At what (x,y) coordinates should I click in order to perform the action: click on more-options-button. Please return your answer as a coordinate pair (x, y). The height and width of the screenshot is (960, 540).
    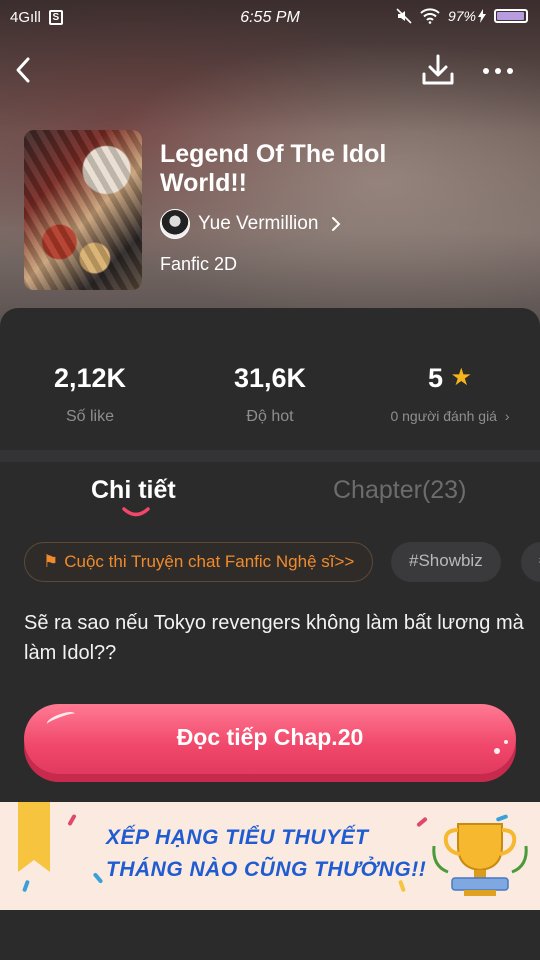
    Looking at the image, I should click on (498, 70).